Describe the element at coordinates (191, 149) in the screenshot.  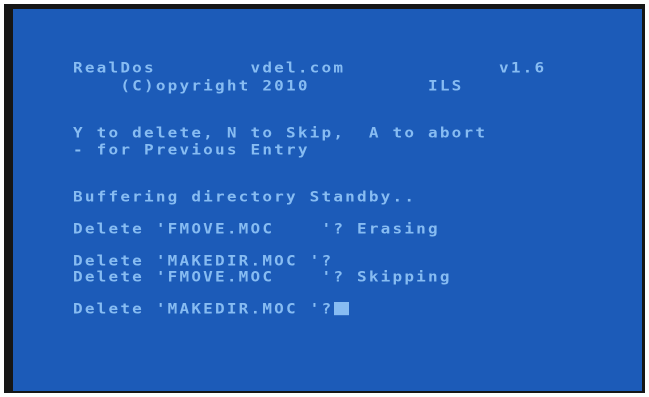
I see `previous-entry-hint: - for Previous Entry` at that location.